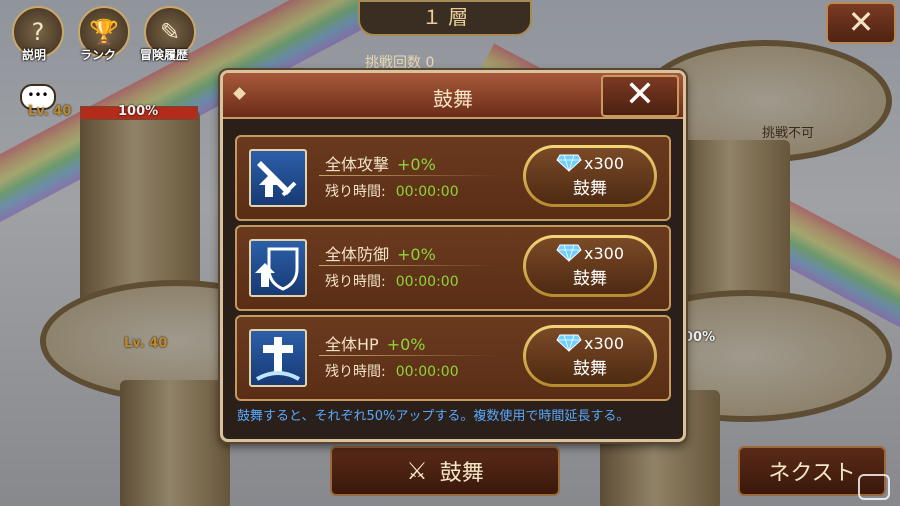 This screenshot has height=506, width=900. I want to click on dialog-close-button: ✕, so click(640, 96).